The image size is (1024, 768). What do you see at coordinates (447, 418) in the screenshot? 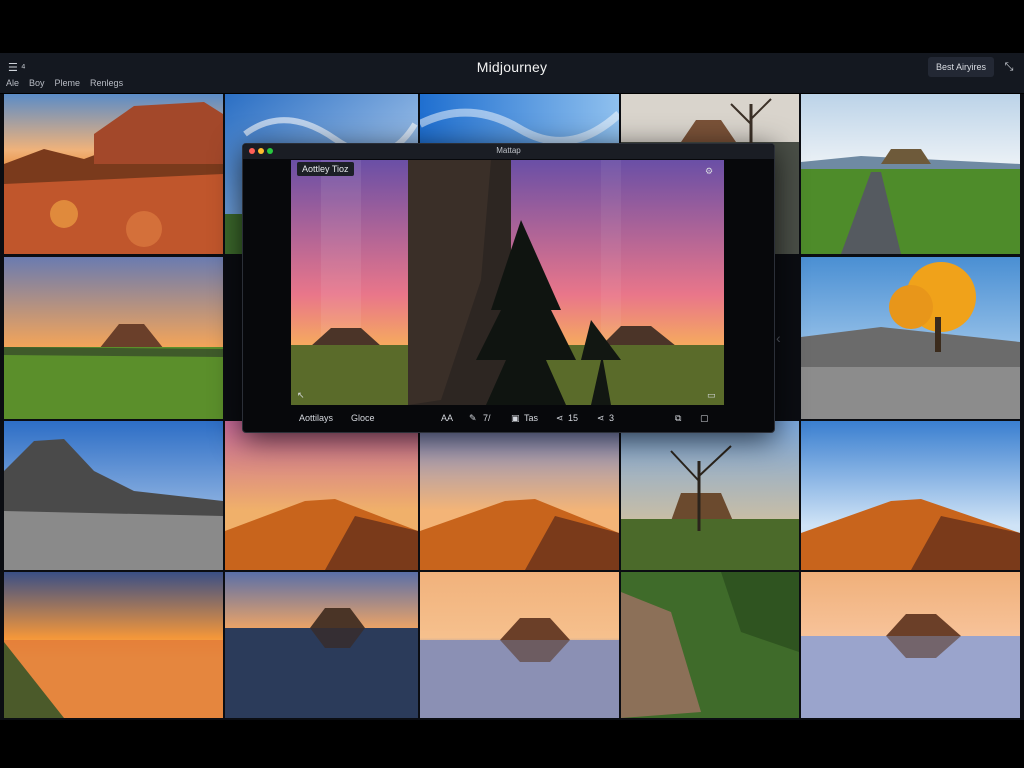
I see `text-size-button: AA` at bounding box center [447, 418].